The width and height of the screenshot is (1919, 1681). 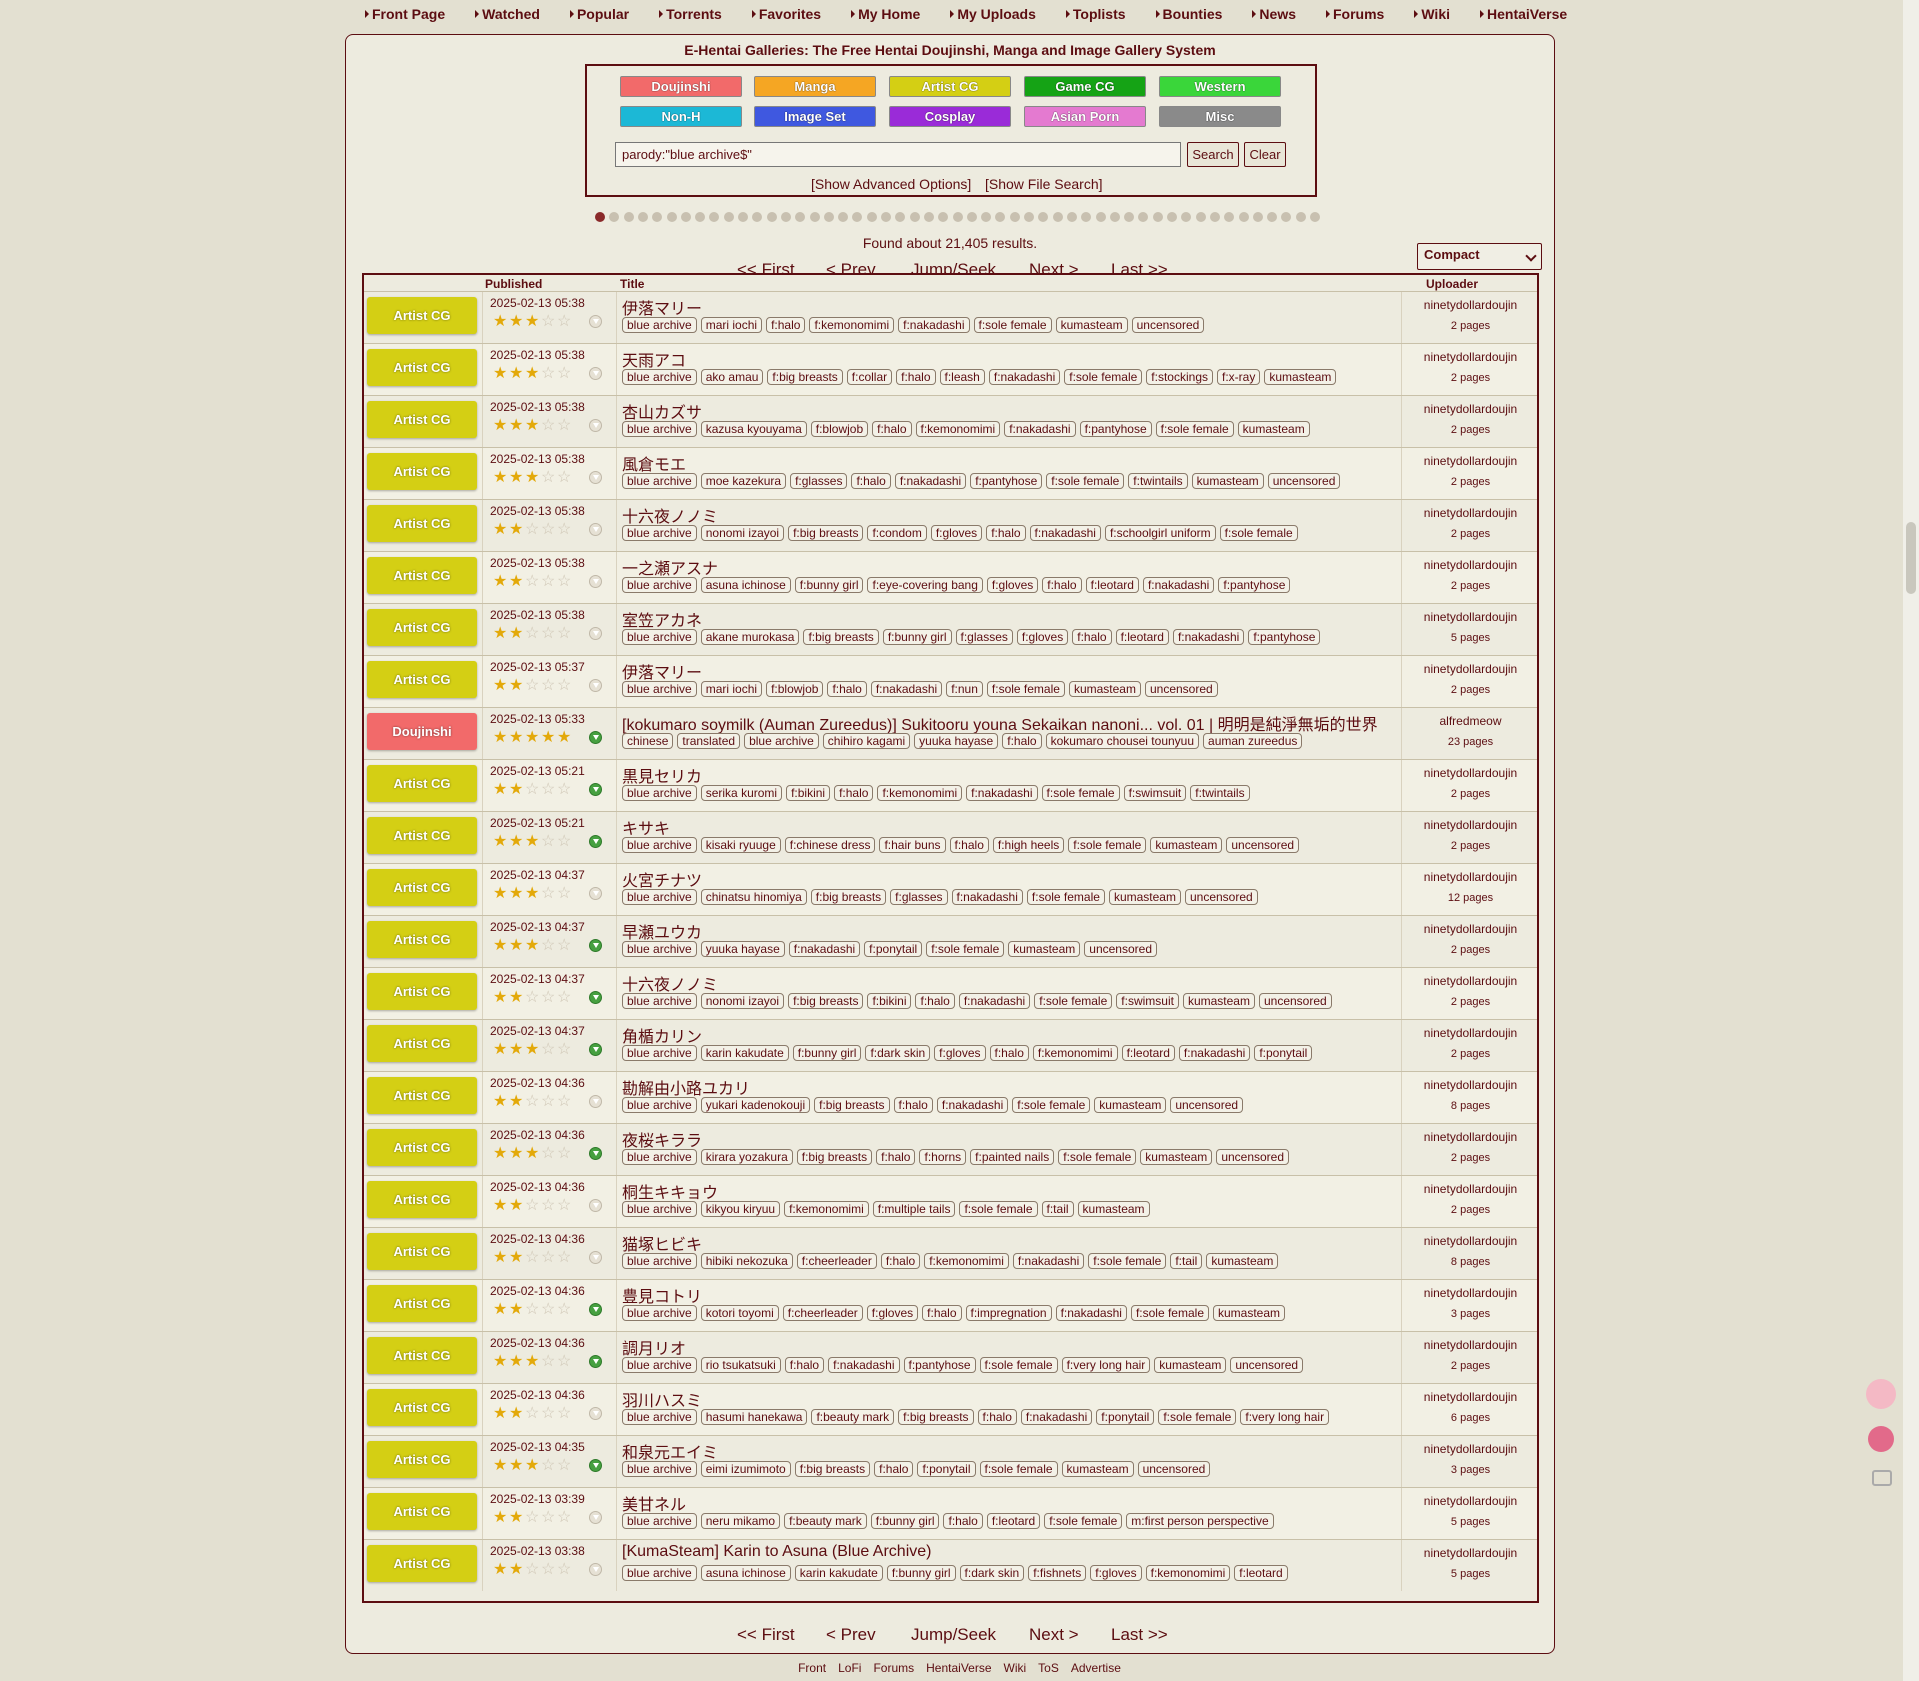 I want to click on tag: f:nakadashi, so click(x=1214, y=1053).